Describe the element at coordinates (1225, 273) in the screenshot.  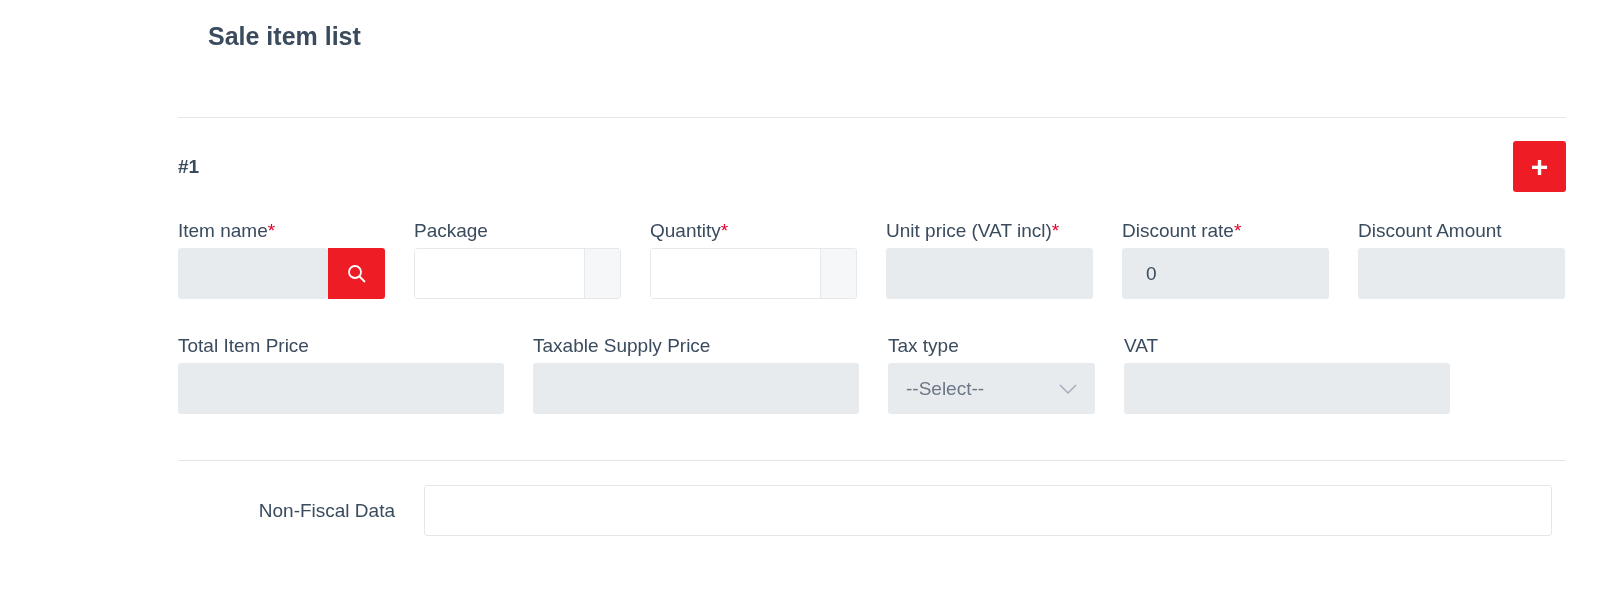
I see `input-field: 0` at that location.